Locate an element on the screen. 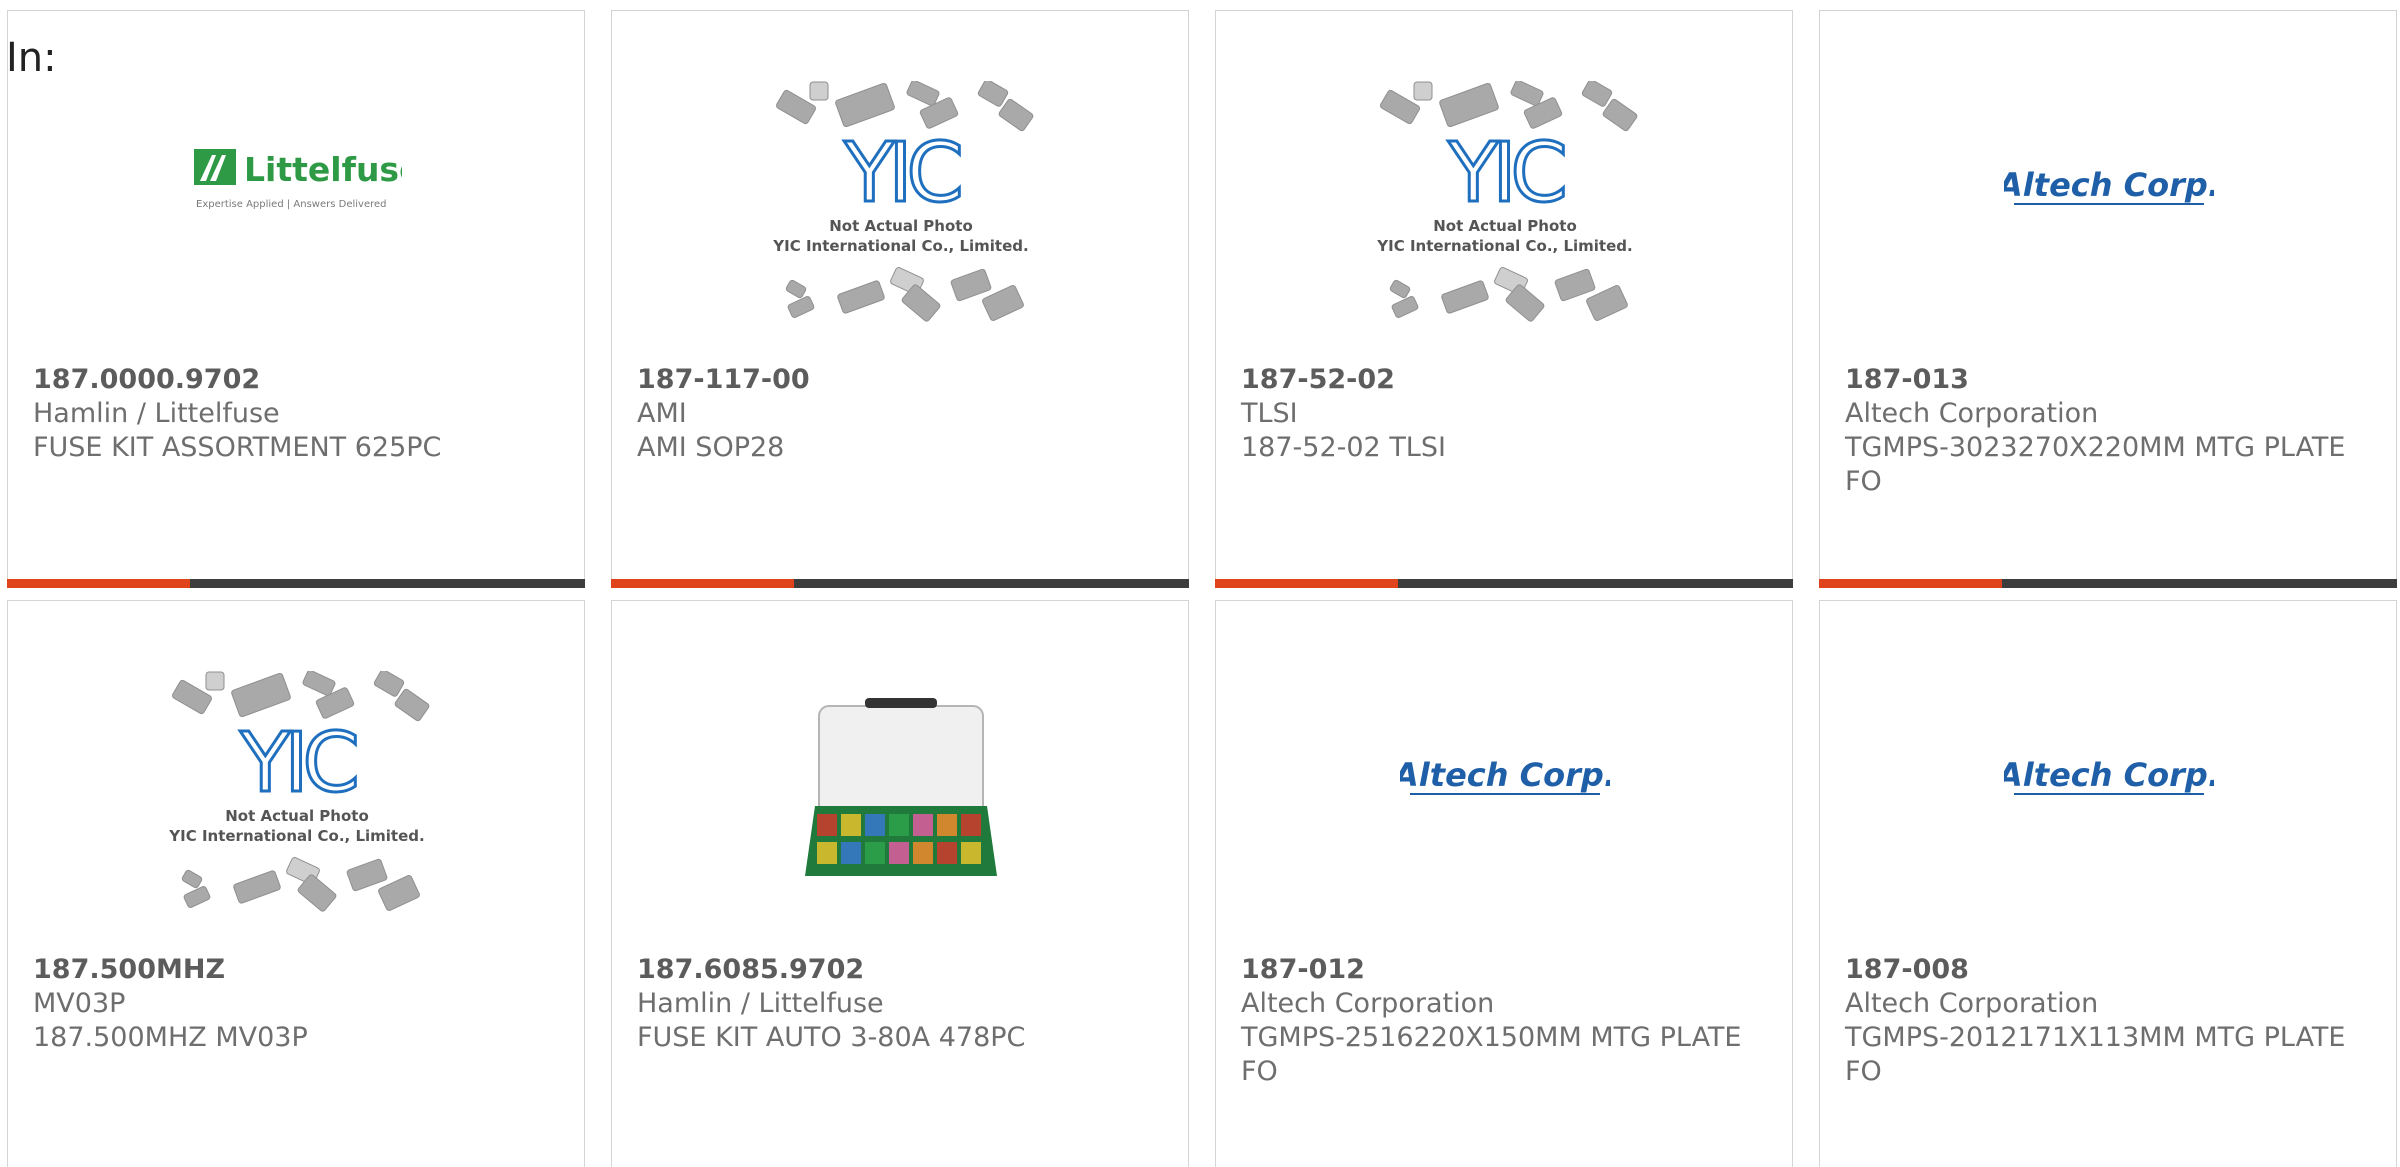 The image size is (2400, 1167). part-number: 187-013 is located at coordinates (2110, 380).